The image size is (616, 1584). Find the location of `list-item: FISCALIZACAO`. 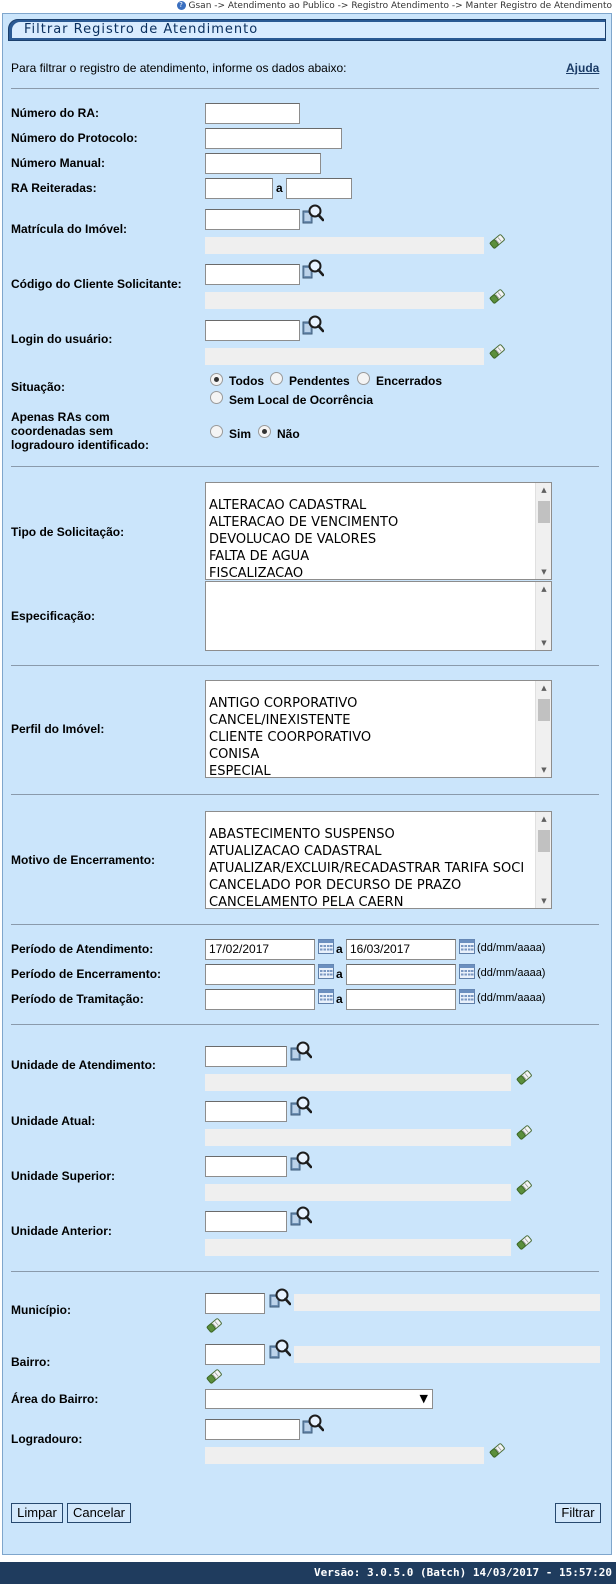

list-item: FISCALIZACAO is located at coordinates (303, 572).